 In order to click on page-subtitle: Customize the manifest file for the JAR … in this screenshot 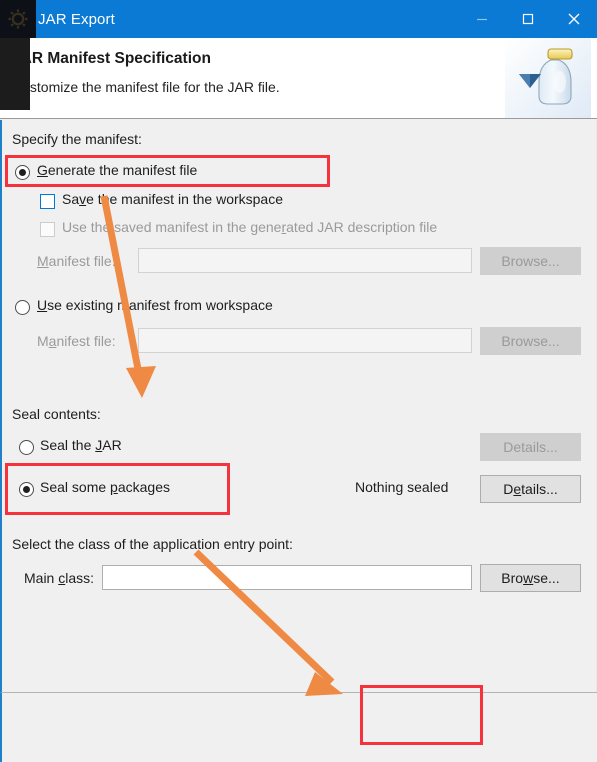, I will do `click(146, 87)`.